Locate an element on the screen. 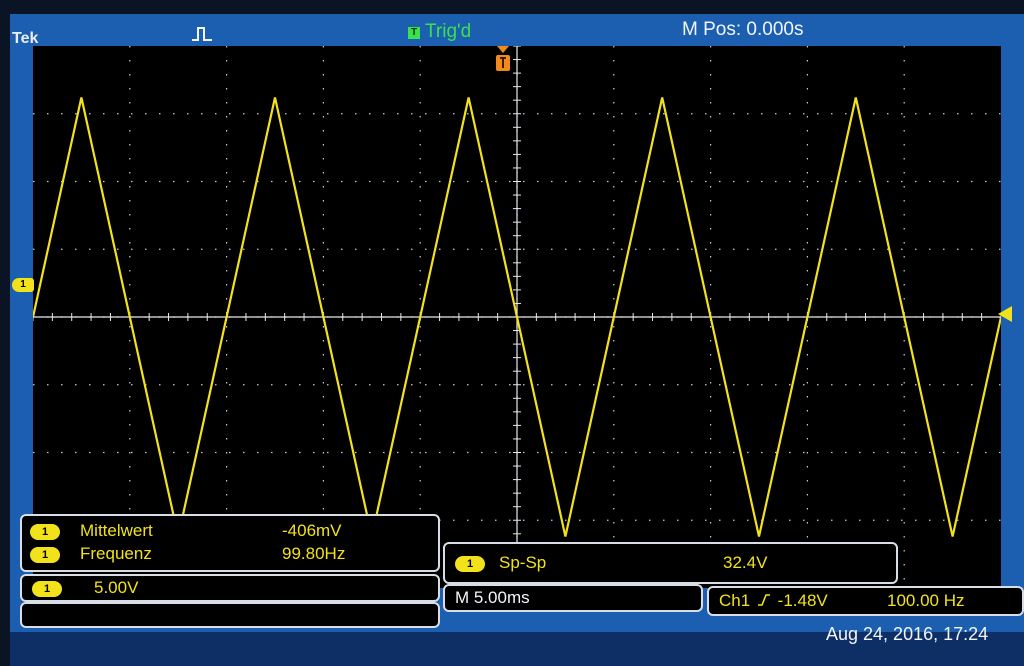  trigger-level-arrow-icon is located at coordinates (1005, 314).